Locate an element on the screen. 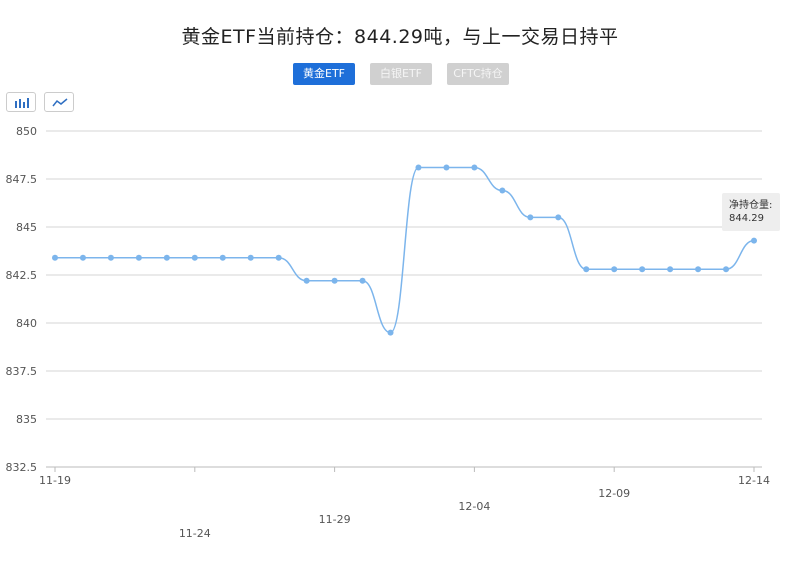 The width and height of the screenshot is (800, 561). y-tick-label: 845 is located at coordinates (26, 227).